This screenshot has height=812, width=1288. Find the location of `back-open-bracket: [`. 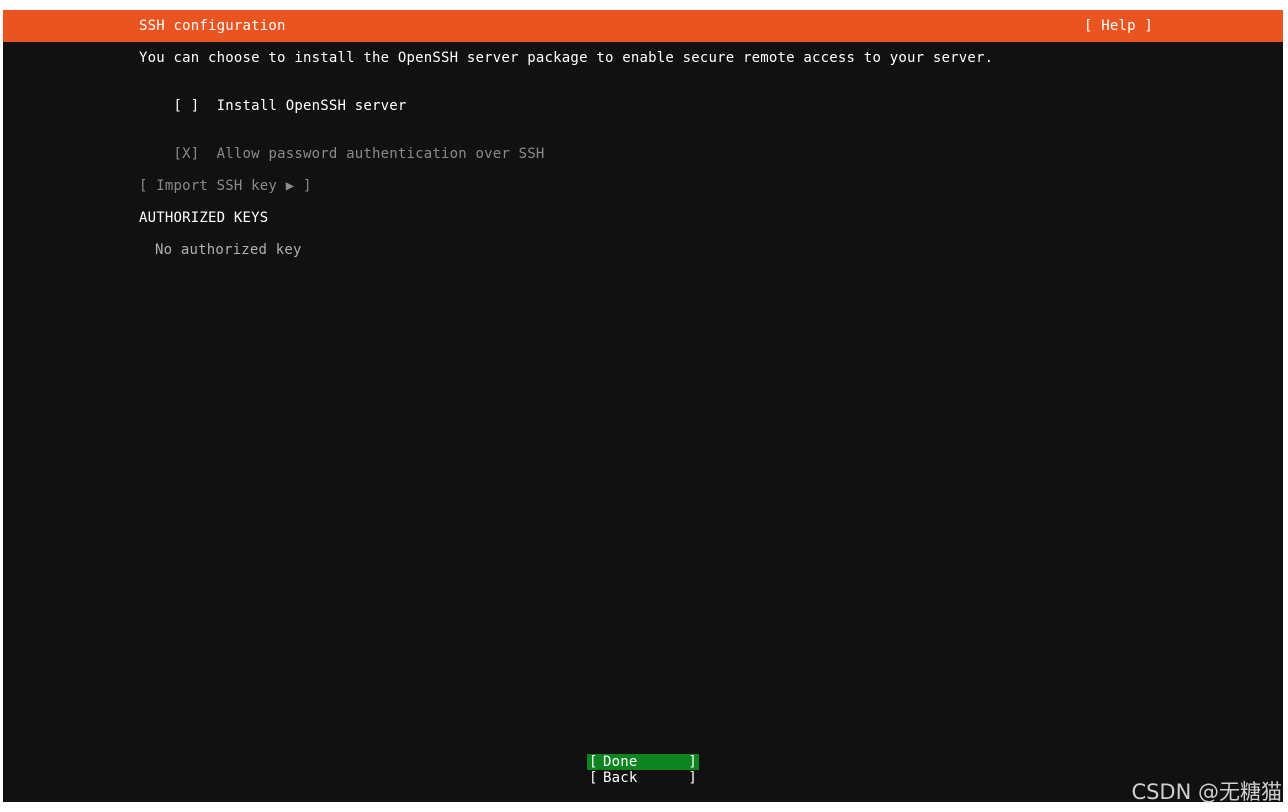

back-open-bracket: [ is located at coordinates (593, 778).